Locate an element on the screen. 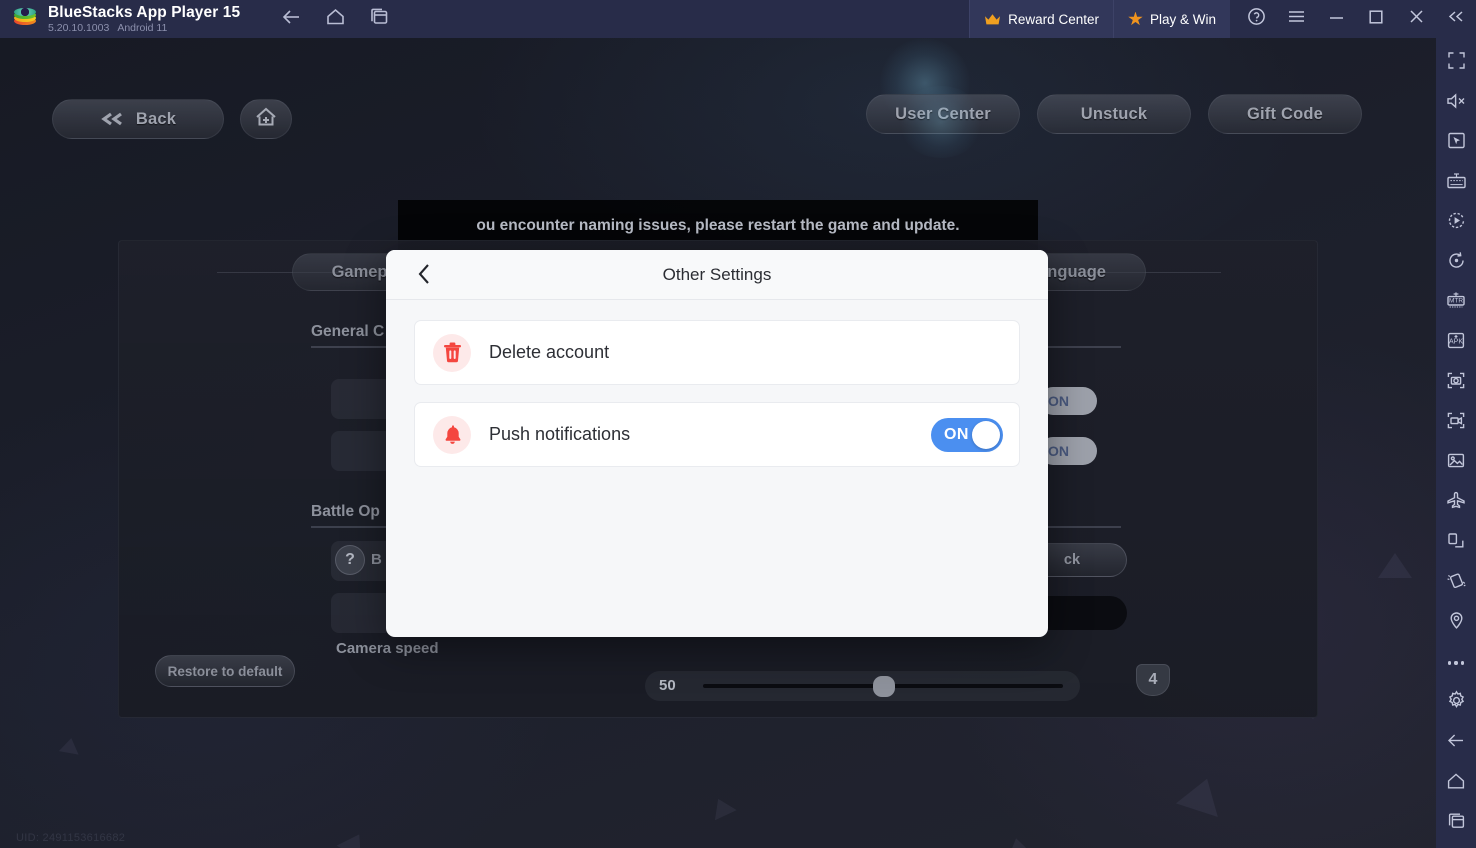 This screenshot has width=1476, height=848. camera-speed-slider: 50 is located at coordinates (862, 686).